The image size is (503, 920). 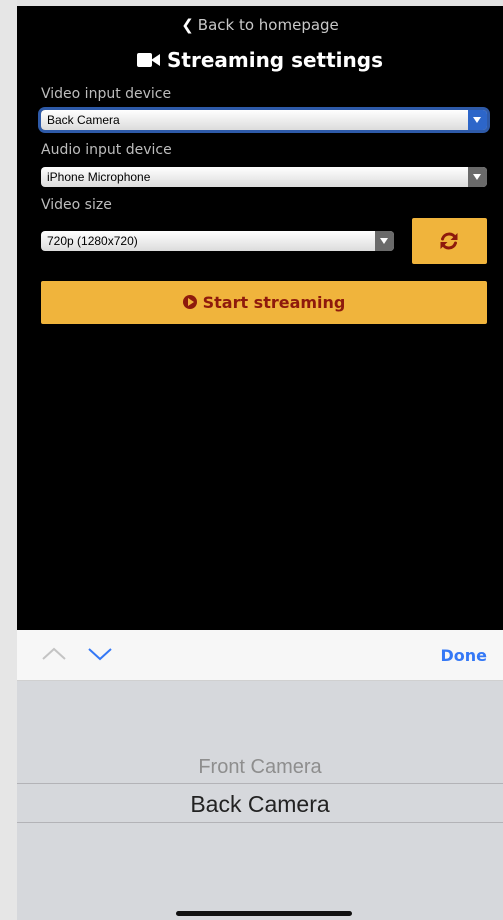 What do you see at coordinates (8, 460) in the screenshot?
I see `left-margin` at bounding box center [8, 460].